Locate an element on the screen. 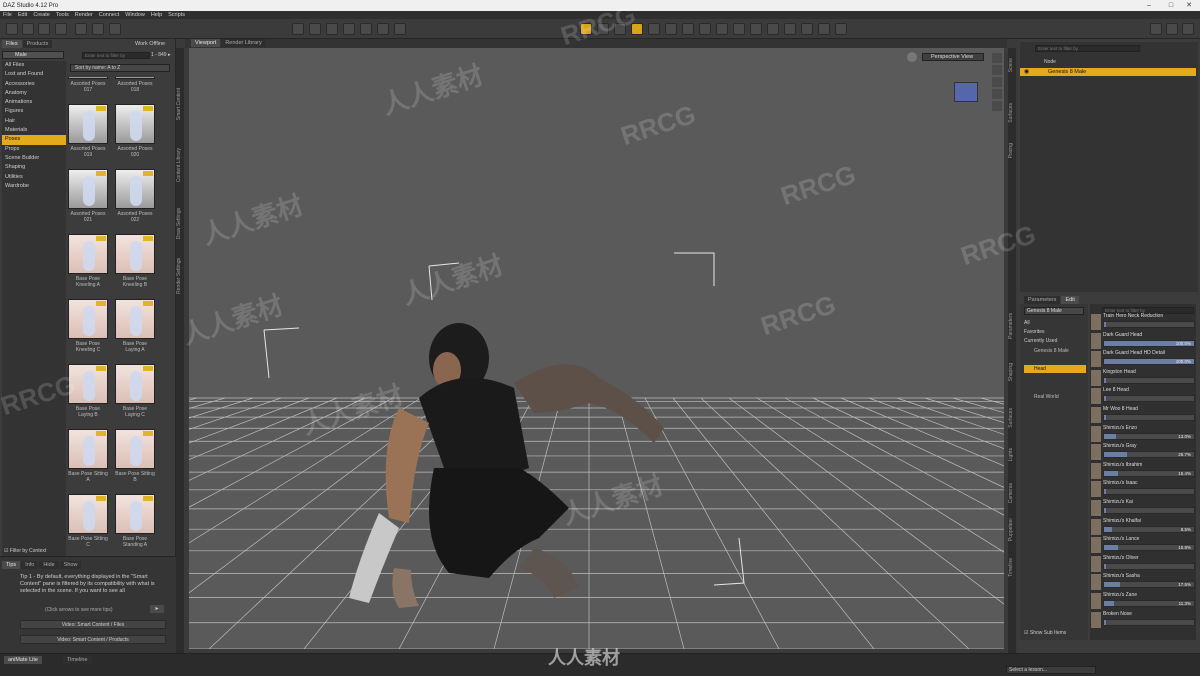  morph-bar: 8.5% is located at coordinates (1149, 529).